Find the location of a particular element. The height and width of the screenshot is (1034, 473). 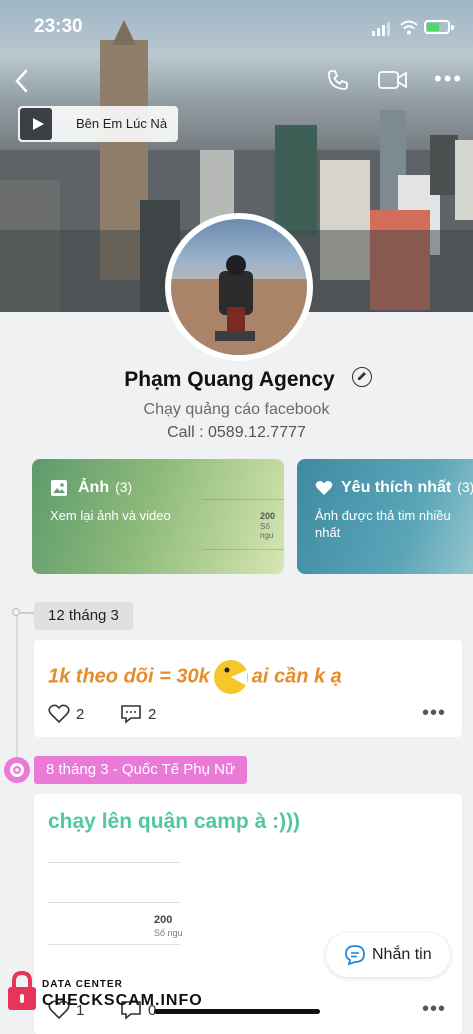

music-title: Bên Em Lúc Nà is located at coordinates (122, 123).